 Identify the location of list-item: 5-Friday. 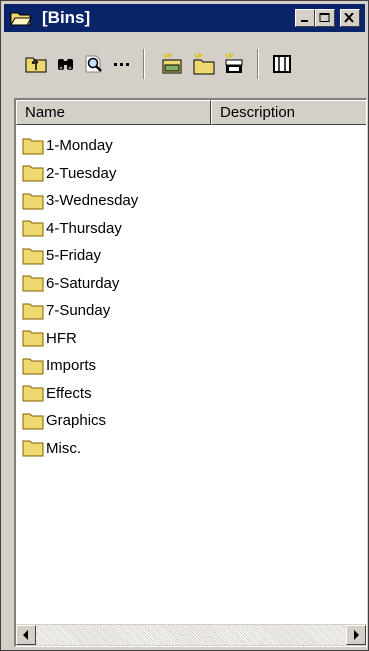
(80, 256).